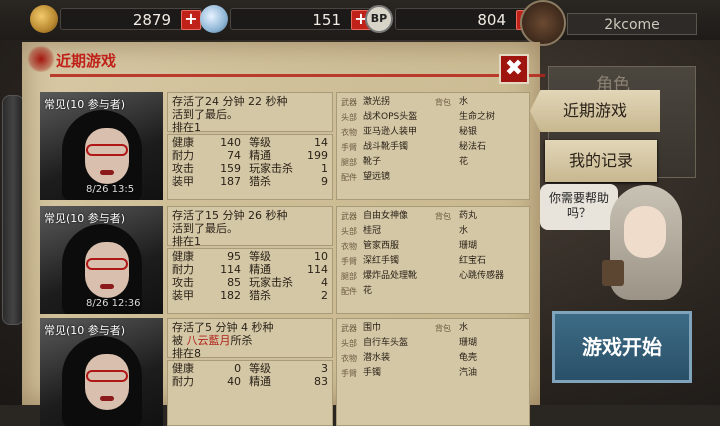  I want to click on slot-label: 头部, so click(349, 343).